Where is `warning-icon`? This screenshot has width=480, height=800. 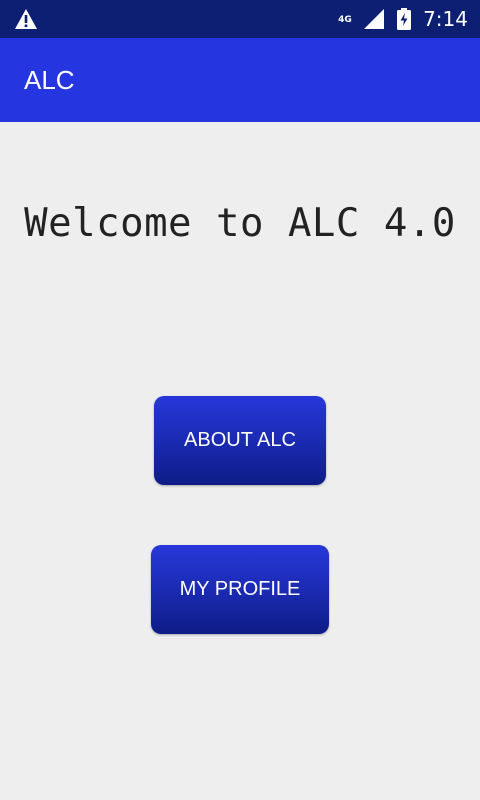 warning-icon is located at coordinates (26, 19).